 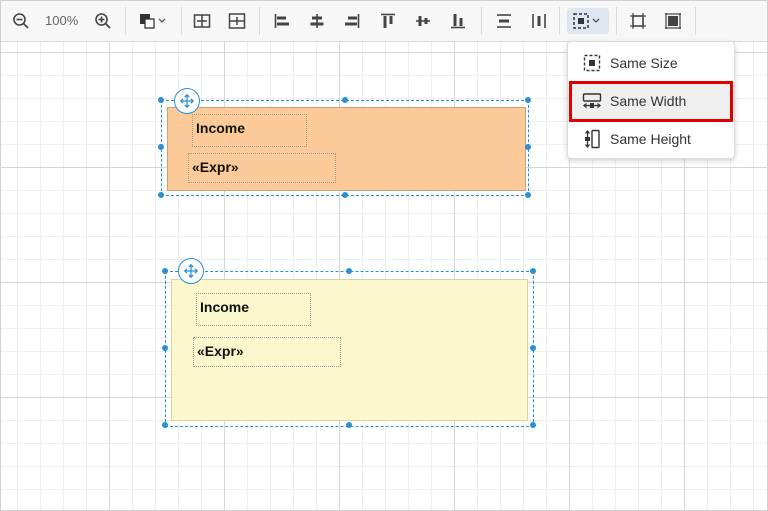 I want to click on zoom-out-icon, so click(x=21, y=21).